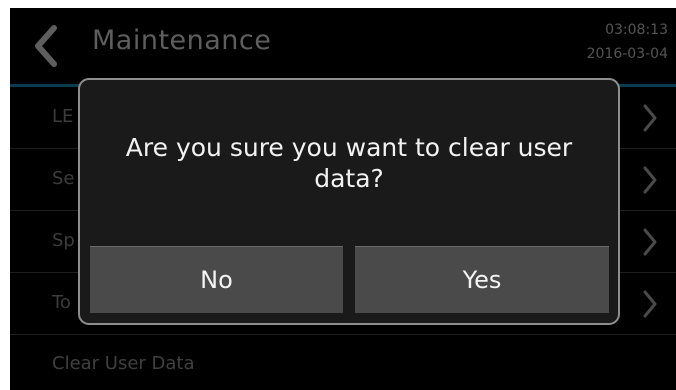 Image resolution: width=676 pixels, height=390 pixels. What do you see at coordinates (627, 54) in the screenshot?
I see `date-display: 2016-03-04` at bounding box center [627, 54].